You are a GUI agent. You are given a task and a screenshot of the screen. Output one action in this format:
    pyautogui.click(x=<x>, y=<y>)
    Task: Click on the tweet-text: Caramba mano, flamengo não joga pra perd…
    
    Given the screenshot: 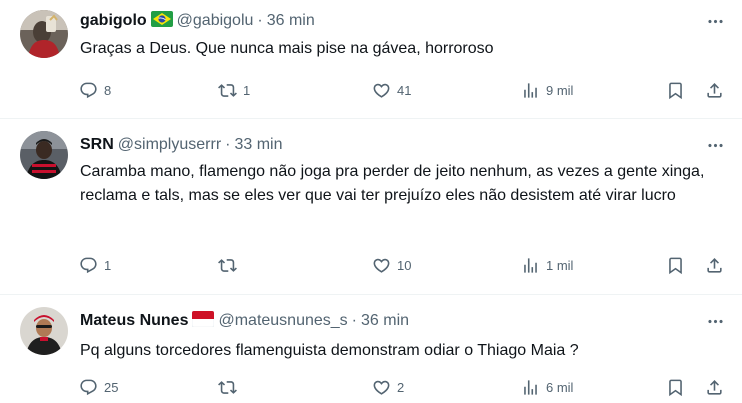 What is the action you would take?
    pyautogui.click(x=392, y=183)
    